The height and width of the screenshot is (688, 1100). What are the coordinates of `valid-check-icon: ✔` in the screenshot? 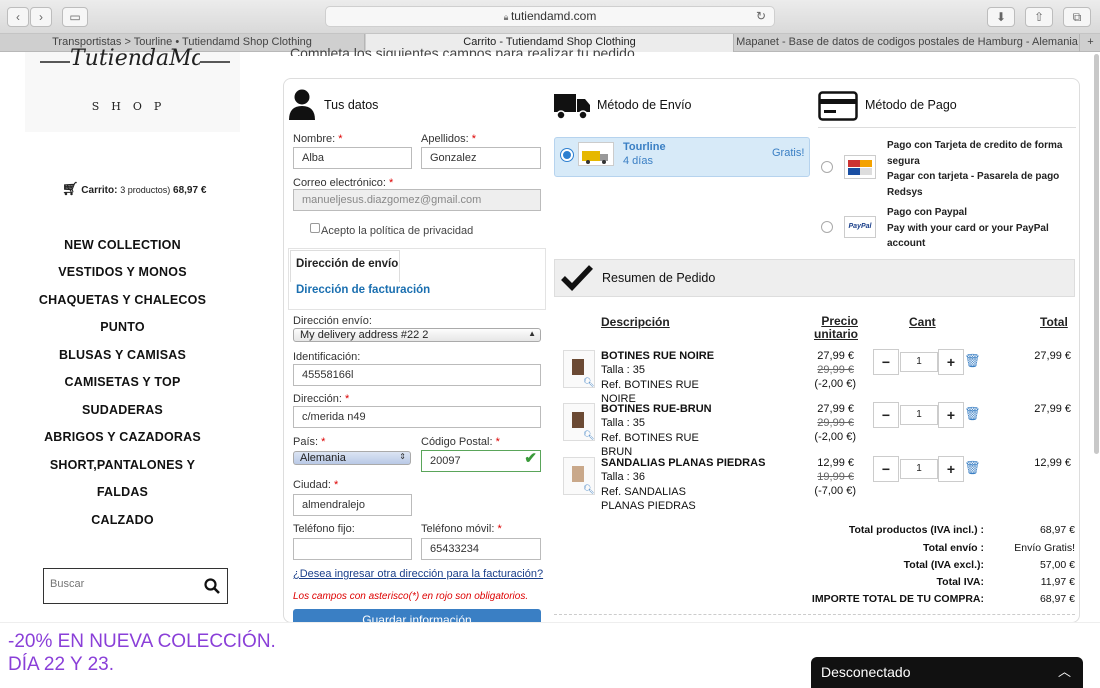 It's located at (530, 458).